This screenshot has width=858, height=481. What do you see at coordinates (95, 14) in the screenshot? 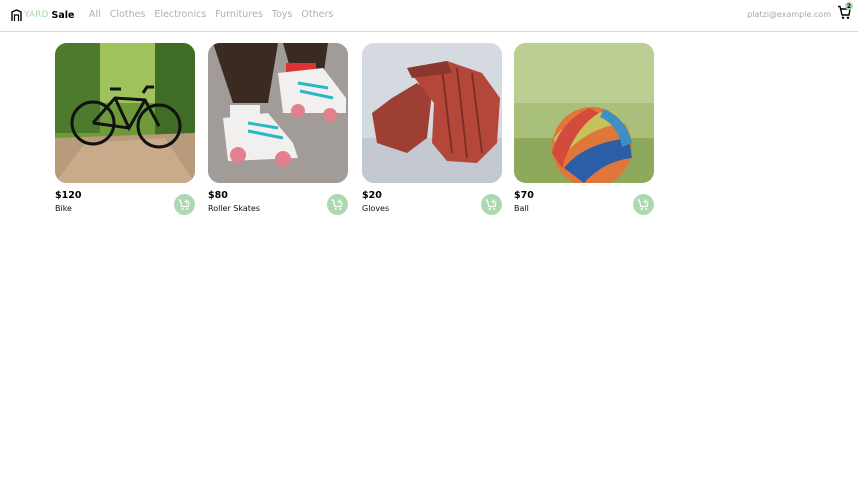
I see `nav-link-all: All` at bounding box center [95, 14].